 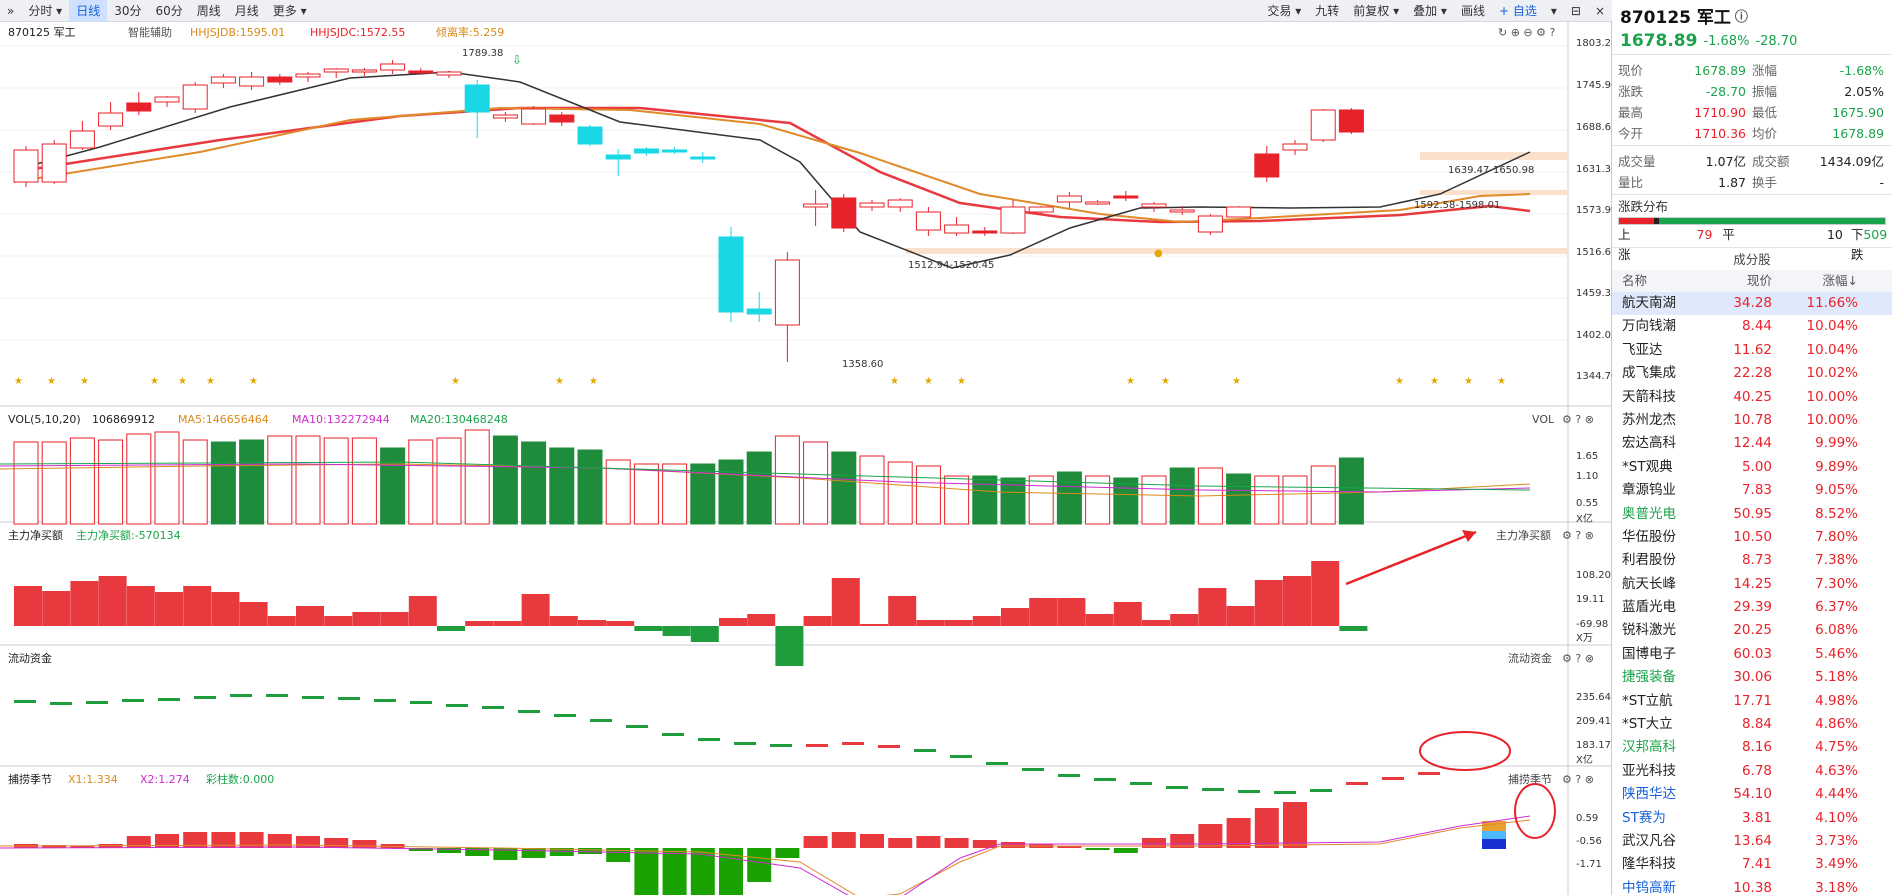 I want to click on overlay-menu: 叠加 ▾, so click(x=1430, y=11).